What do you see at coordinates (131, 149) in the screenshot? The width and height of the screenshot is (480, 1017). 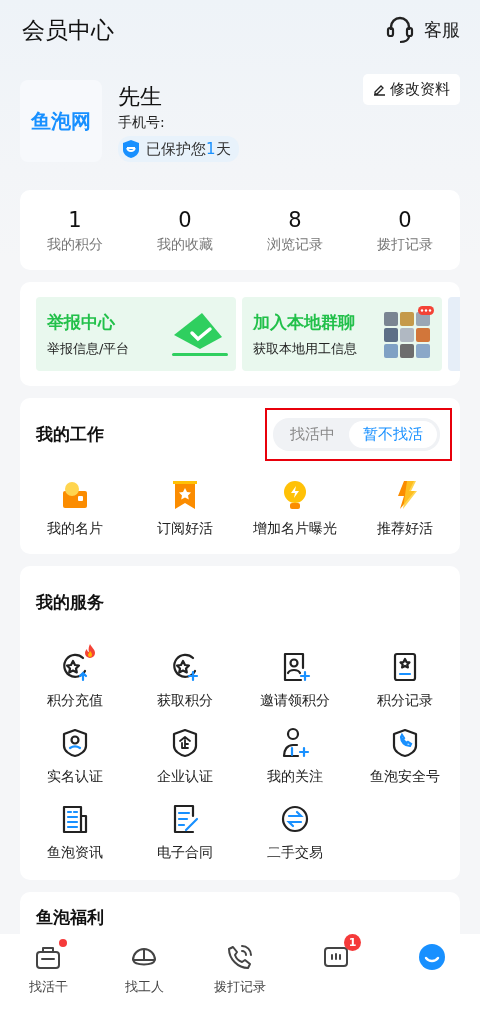 I see `shield-icon` at bounding box center [131, 149].